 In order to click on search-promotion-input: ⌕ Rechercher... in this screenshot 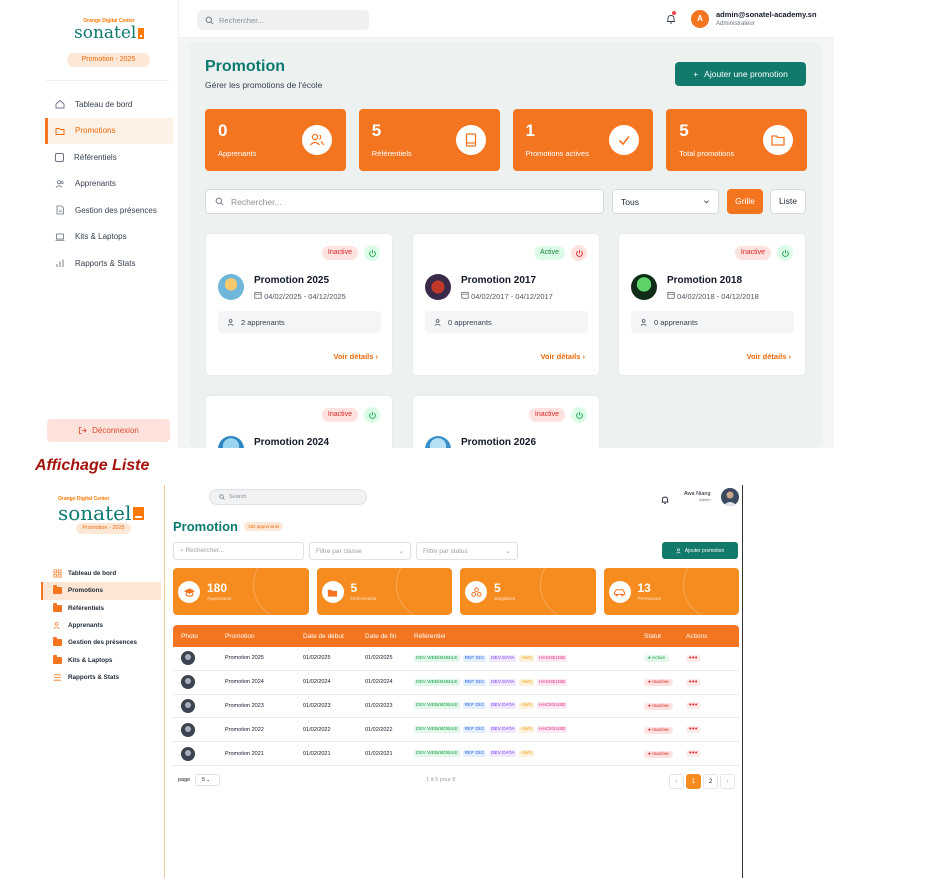, I will do `click(238, 551)`.